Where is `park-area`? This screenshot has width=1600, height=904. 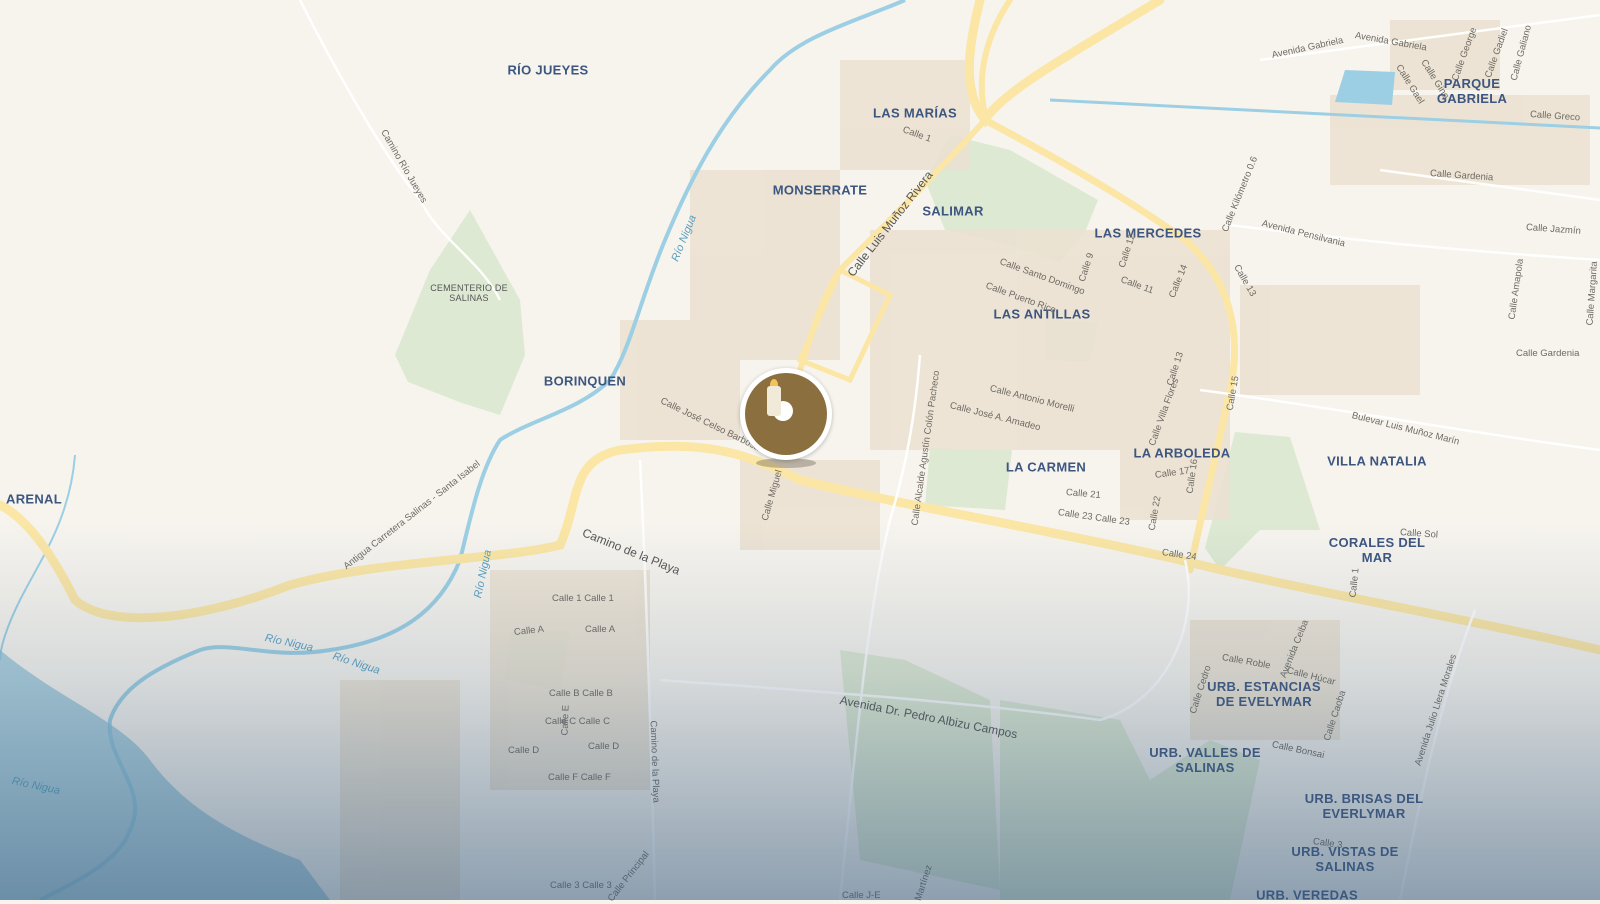
park-area is located at coordinates (968, 479).